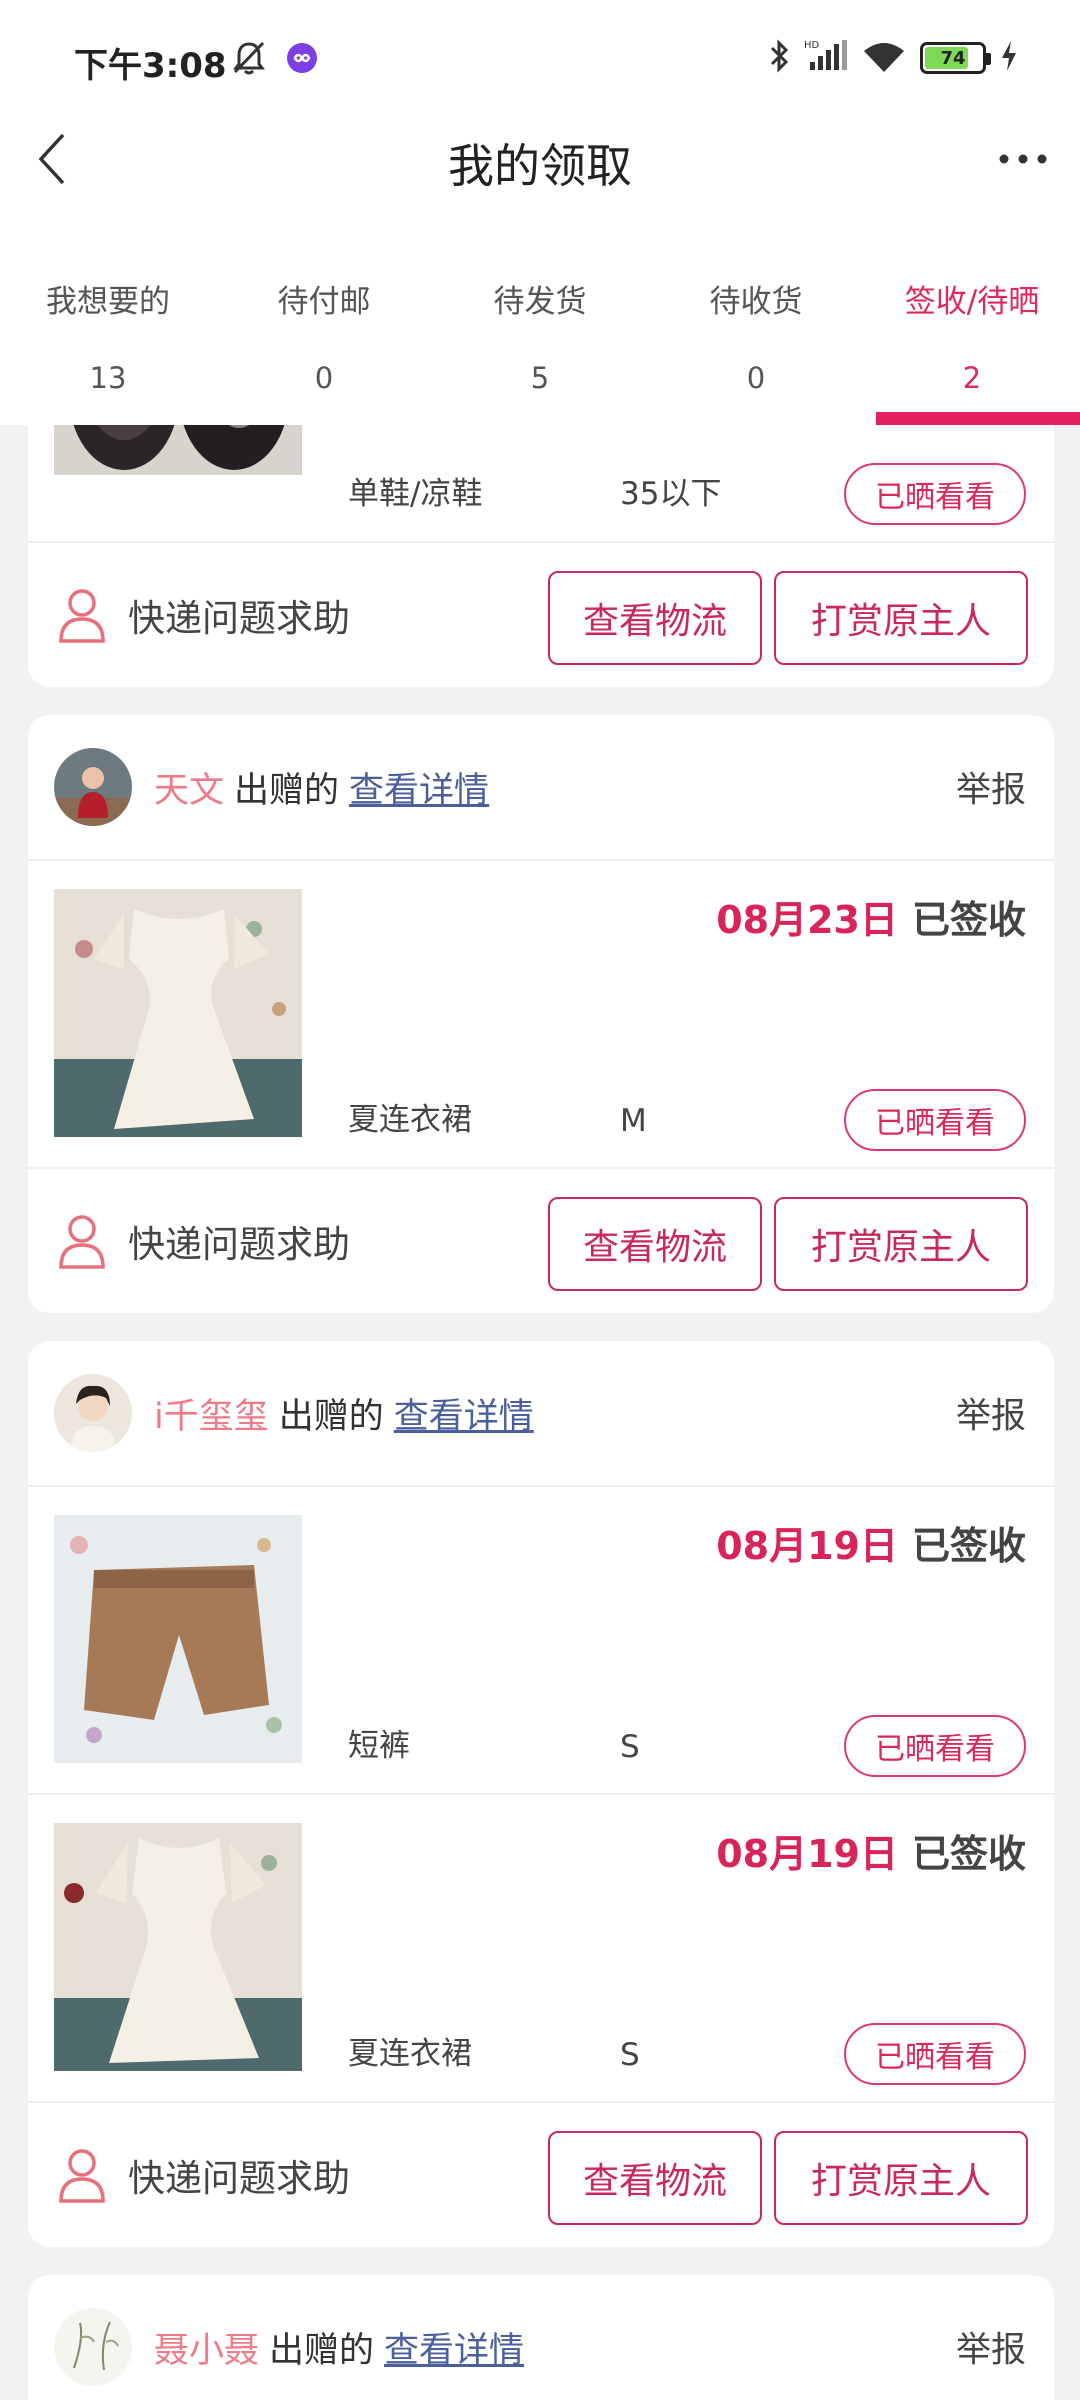 This screenshot has height=2400, width=1080. I want to click on status-right-icons: HD 74, so click(893, 58).